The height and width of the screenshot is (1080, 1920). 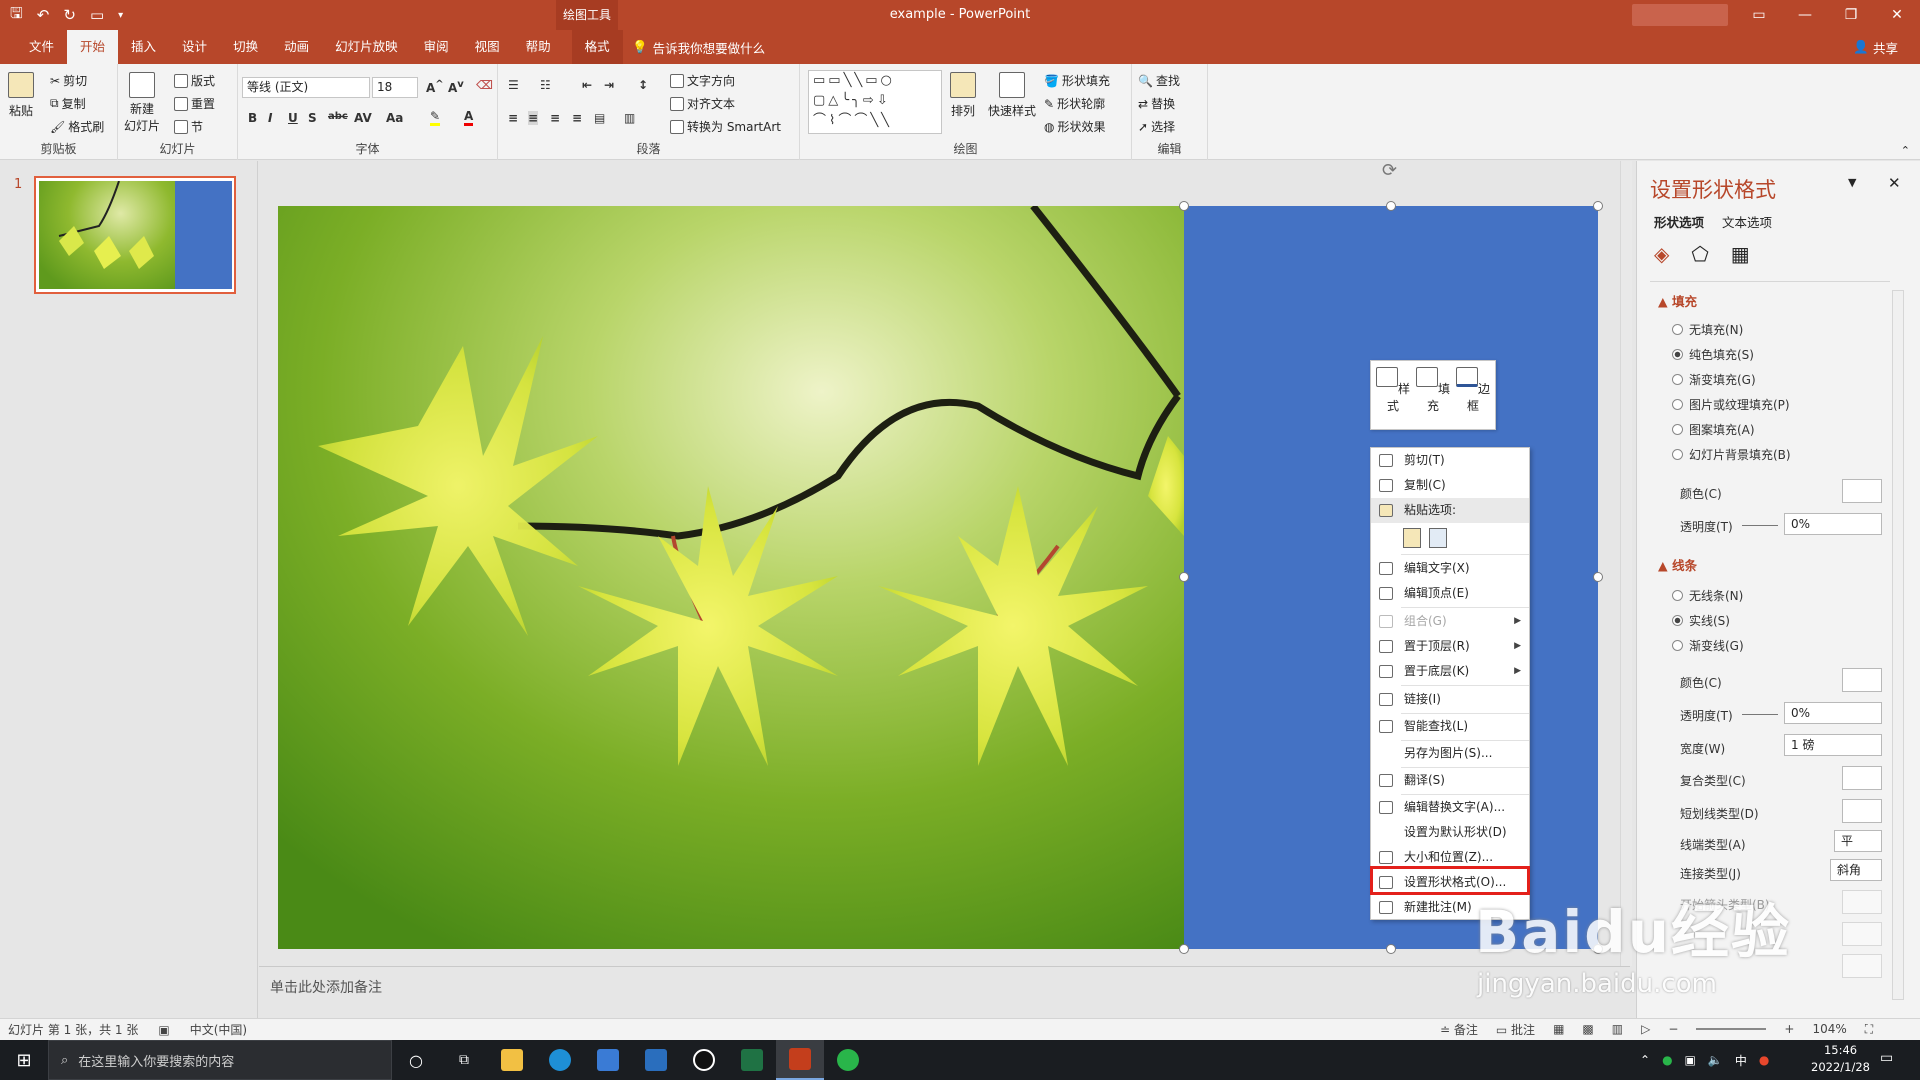 I want to click on zoom-in-icon: +, so click(x=1789, y=1029).